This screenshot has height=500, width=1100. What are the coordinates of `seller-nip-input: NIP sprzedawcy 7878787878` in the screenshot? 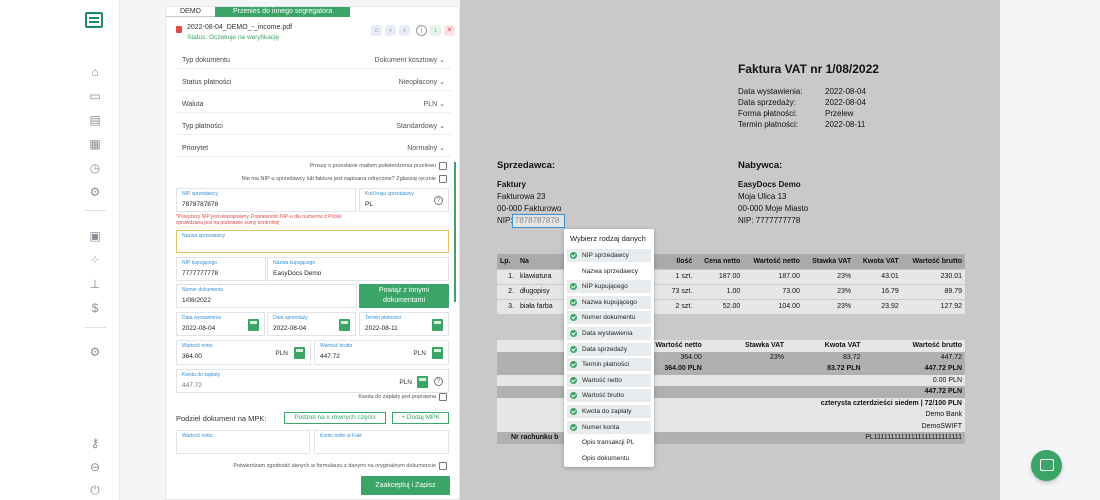 It's located at (266, 200).